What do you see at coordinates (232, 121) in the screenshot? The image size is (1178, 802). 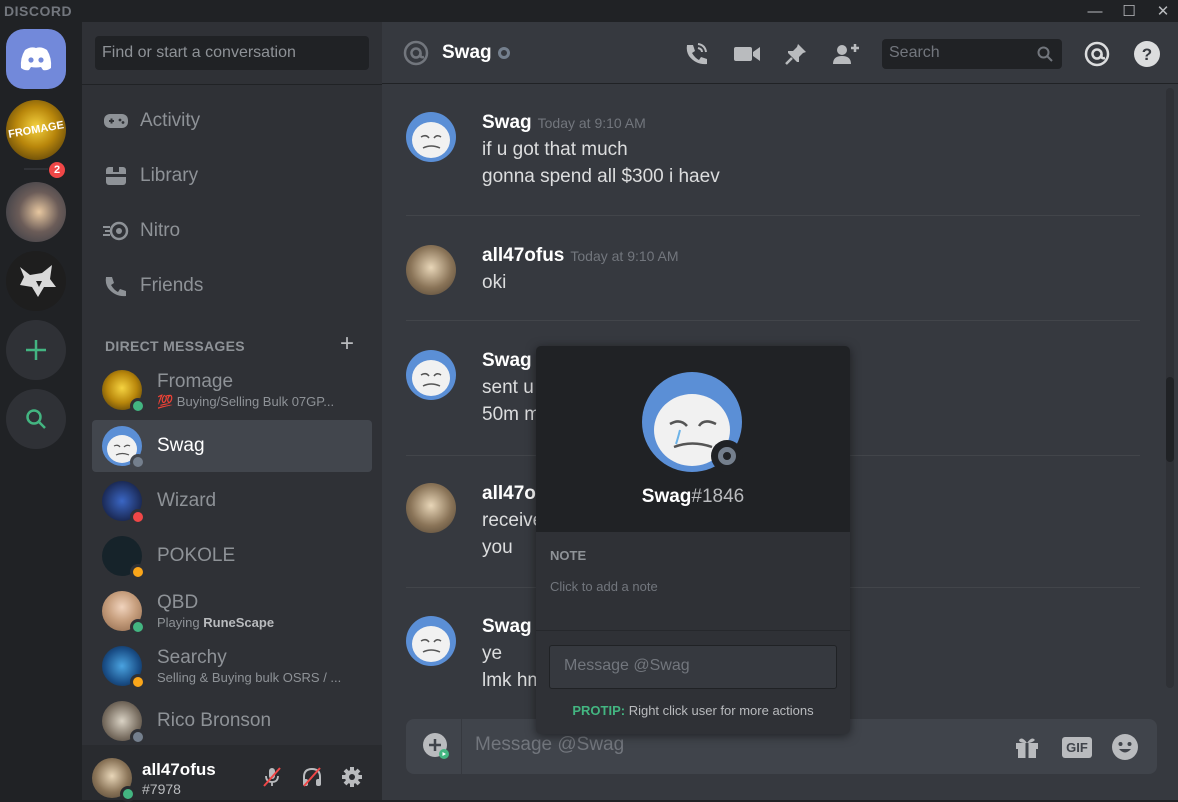 I see `nav-activity: Activity` at bounding box center [232, 121].